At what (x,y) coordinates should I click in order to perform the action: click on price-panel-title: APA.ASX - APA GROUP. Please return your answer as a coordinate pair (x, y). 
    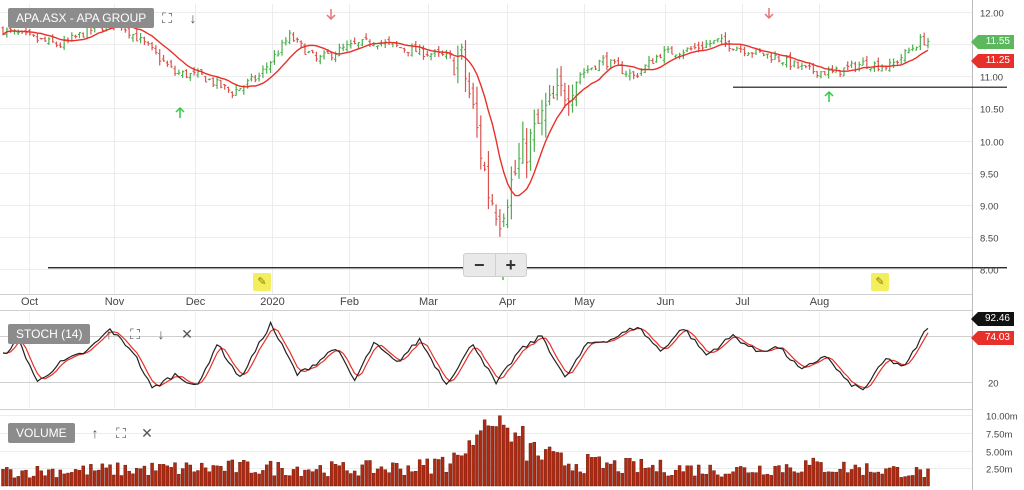
    Looking at the image, I should click on (81, 18).